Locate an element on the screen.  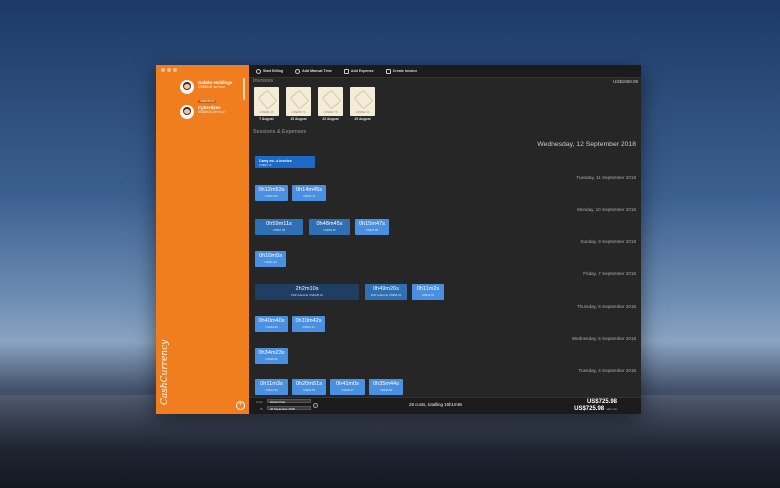
from-label: From is located at coordinates (259, 402).